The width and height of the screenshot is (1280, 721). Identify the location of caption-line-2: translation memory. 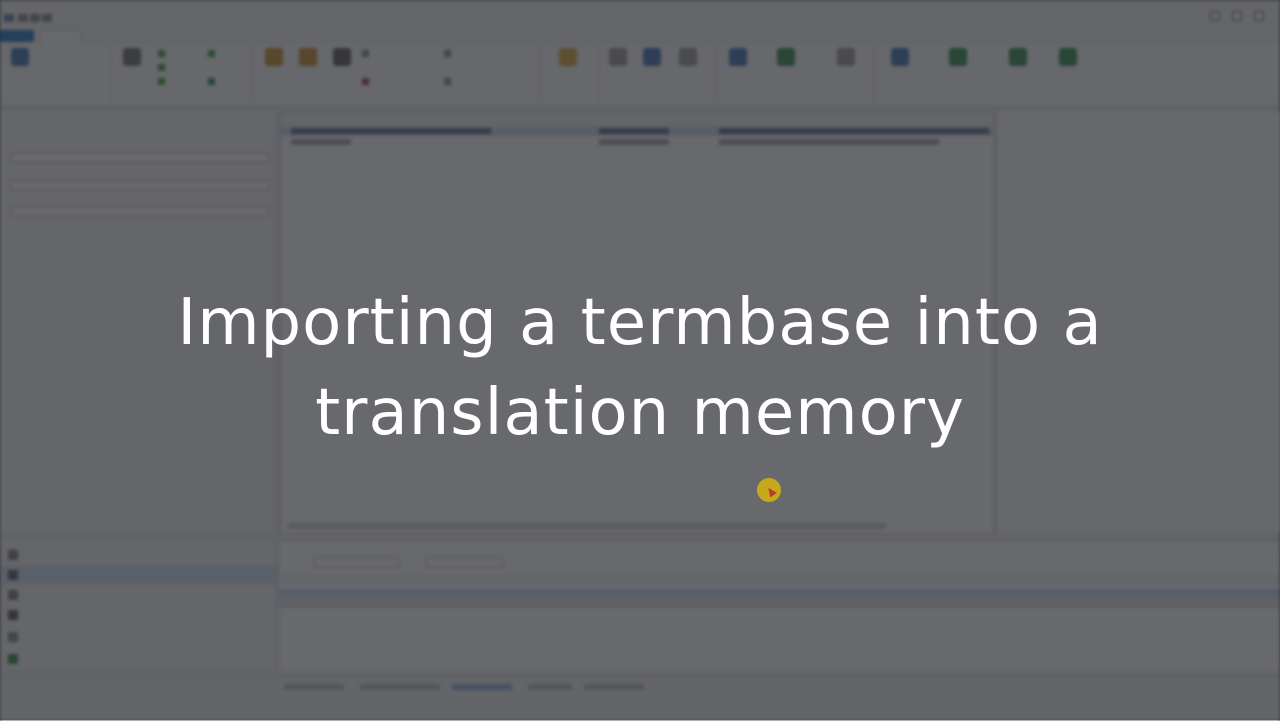
(640, 413).